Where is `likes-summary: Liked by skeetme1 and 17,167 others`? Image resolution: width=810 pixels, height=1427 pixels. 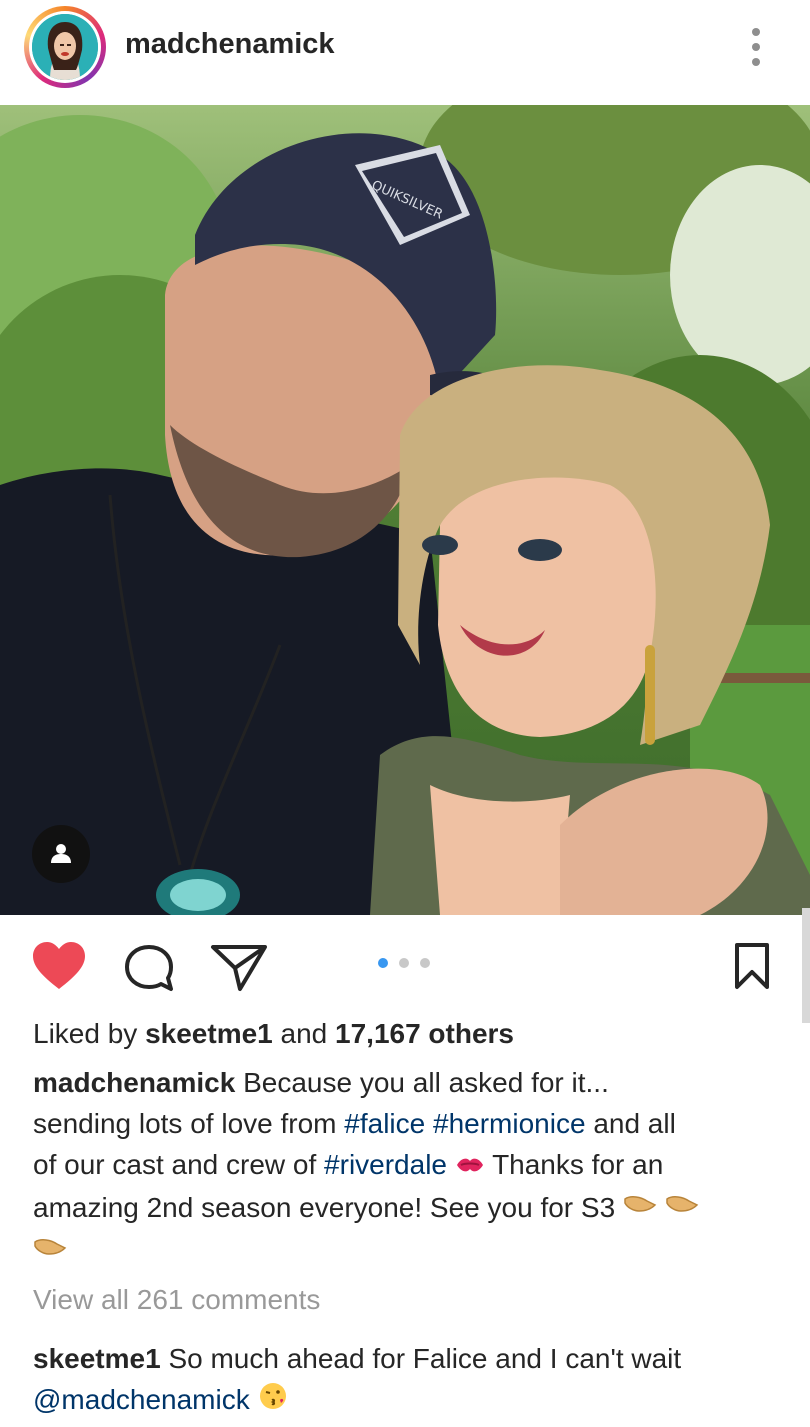 likes-summary: Liked by skeetme1 and 17,167 others is located at coordinates (273, 1034).